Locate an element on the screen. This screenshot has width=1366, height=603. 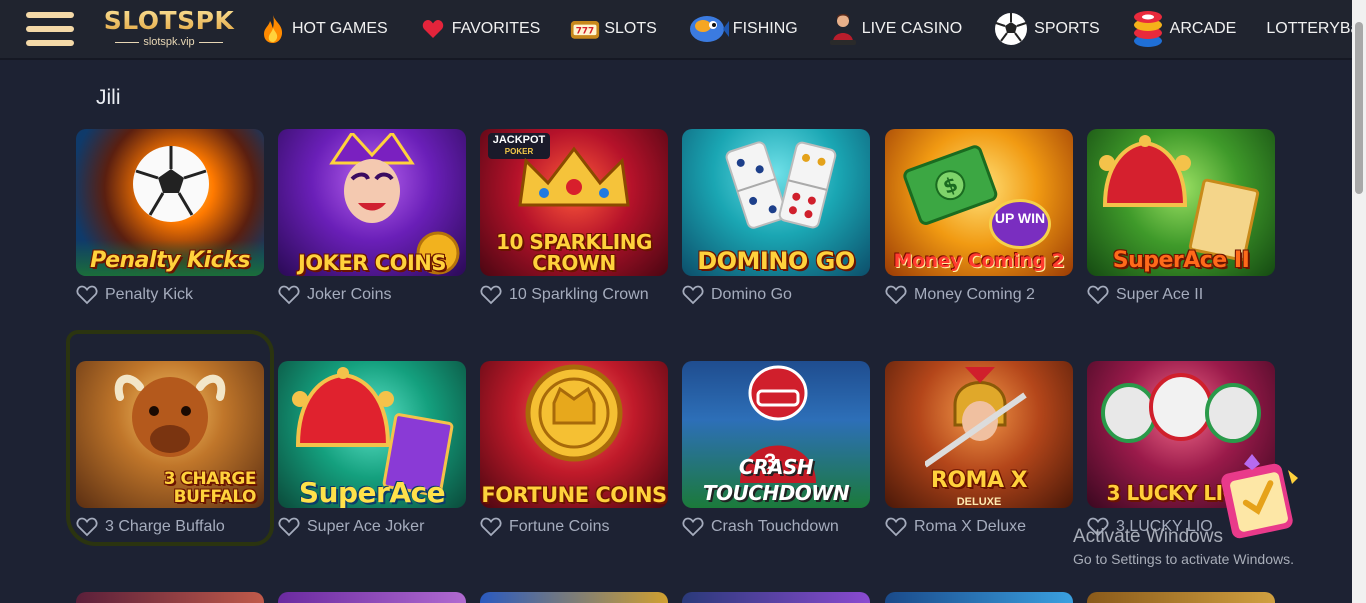
flame-icon is located at coordinates (273, 29).